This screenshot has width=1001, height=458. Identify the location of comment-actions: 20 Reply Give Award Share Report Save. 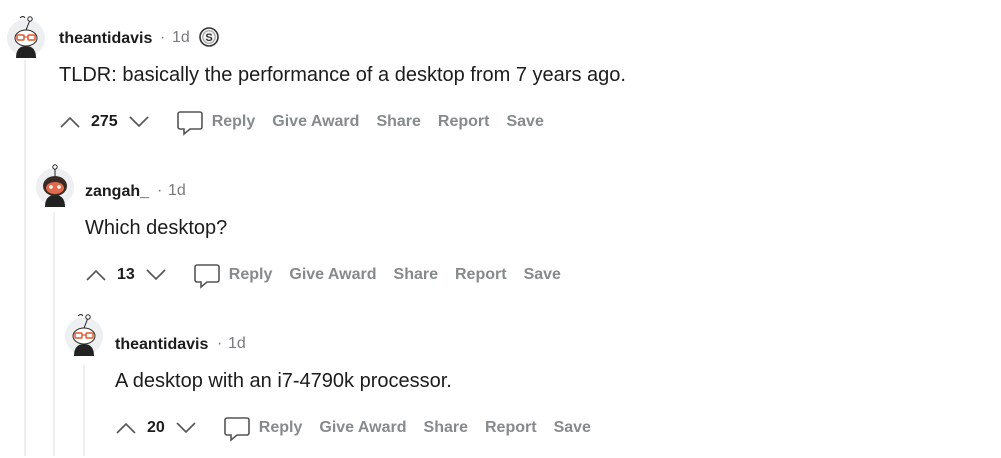
(361, 428).